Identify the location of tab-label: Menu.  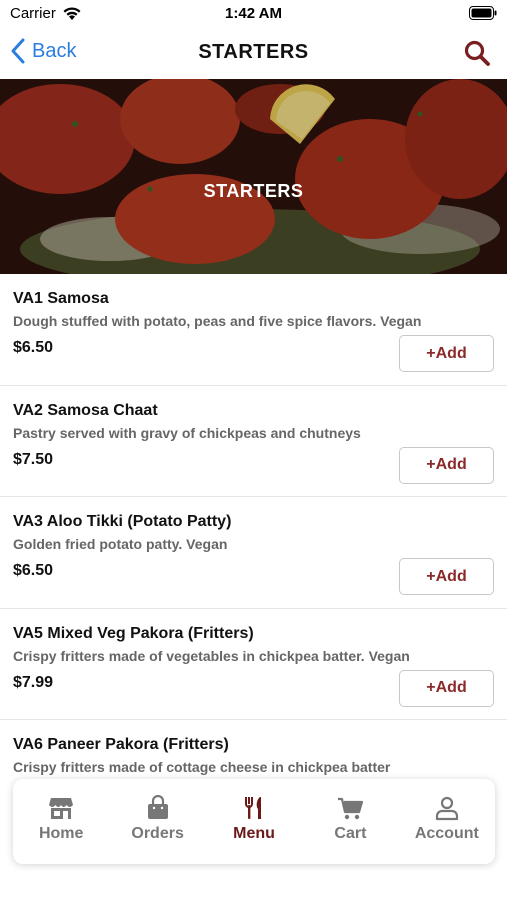
(254, 833).